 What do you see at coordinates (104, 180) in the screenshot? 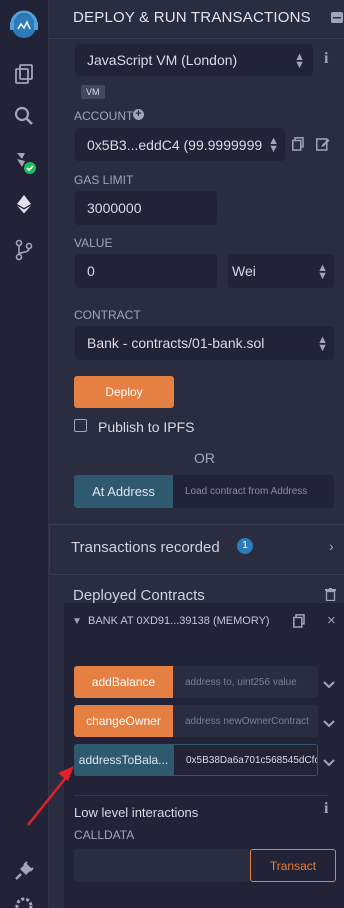
I see `gas-limit-label: GAS LIMIT` at bounding box center [104, 180].